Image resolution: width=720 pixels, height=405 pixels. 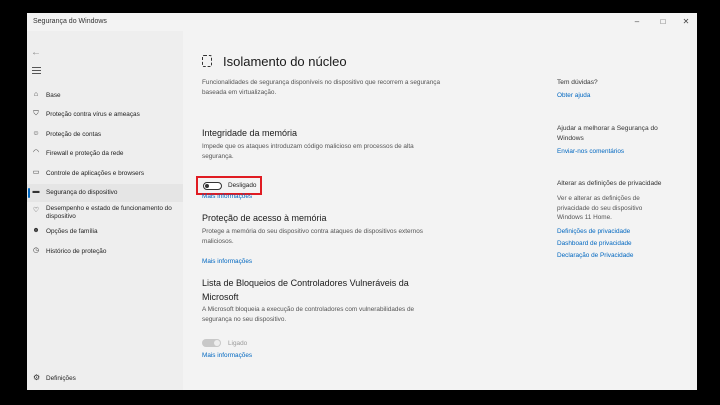 What do you see at coordinates (264, 218) in the screenshot?
I see `memory-access-heading: Proteção de acesso à memória` at bounding box center [264, 218].